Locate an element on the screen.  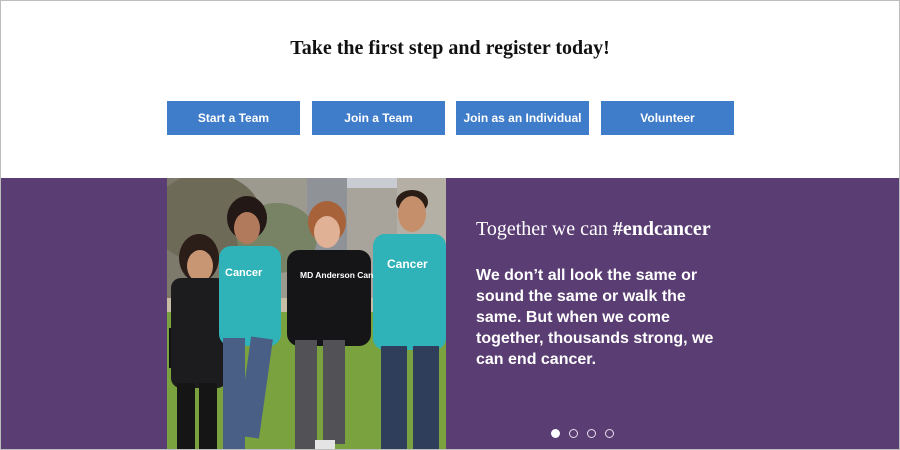
slide-tagline: Together we can #endcancer is located at coordinates (606, 229).